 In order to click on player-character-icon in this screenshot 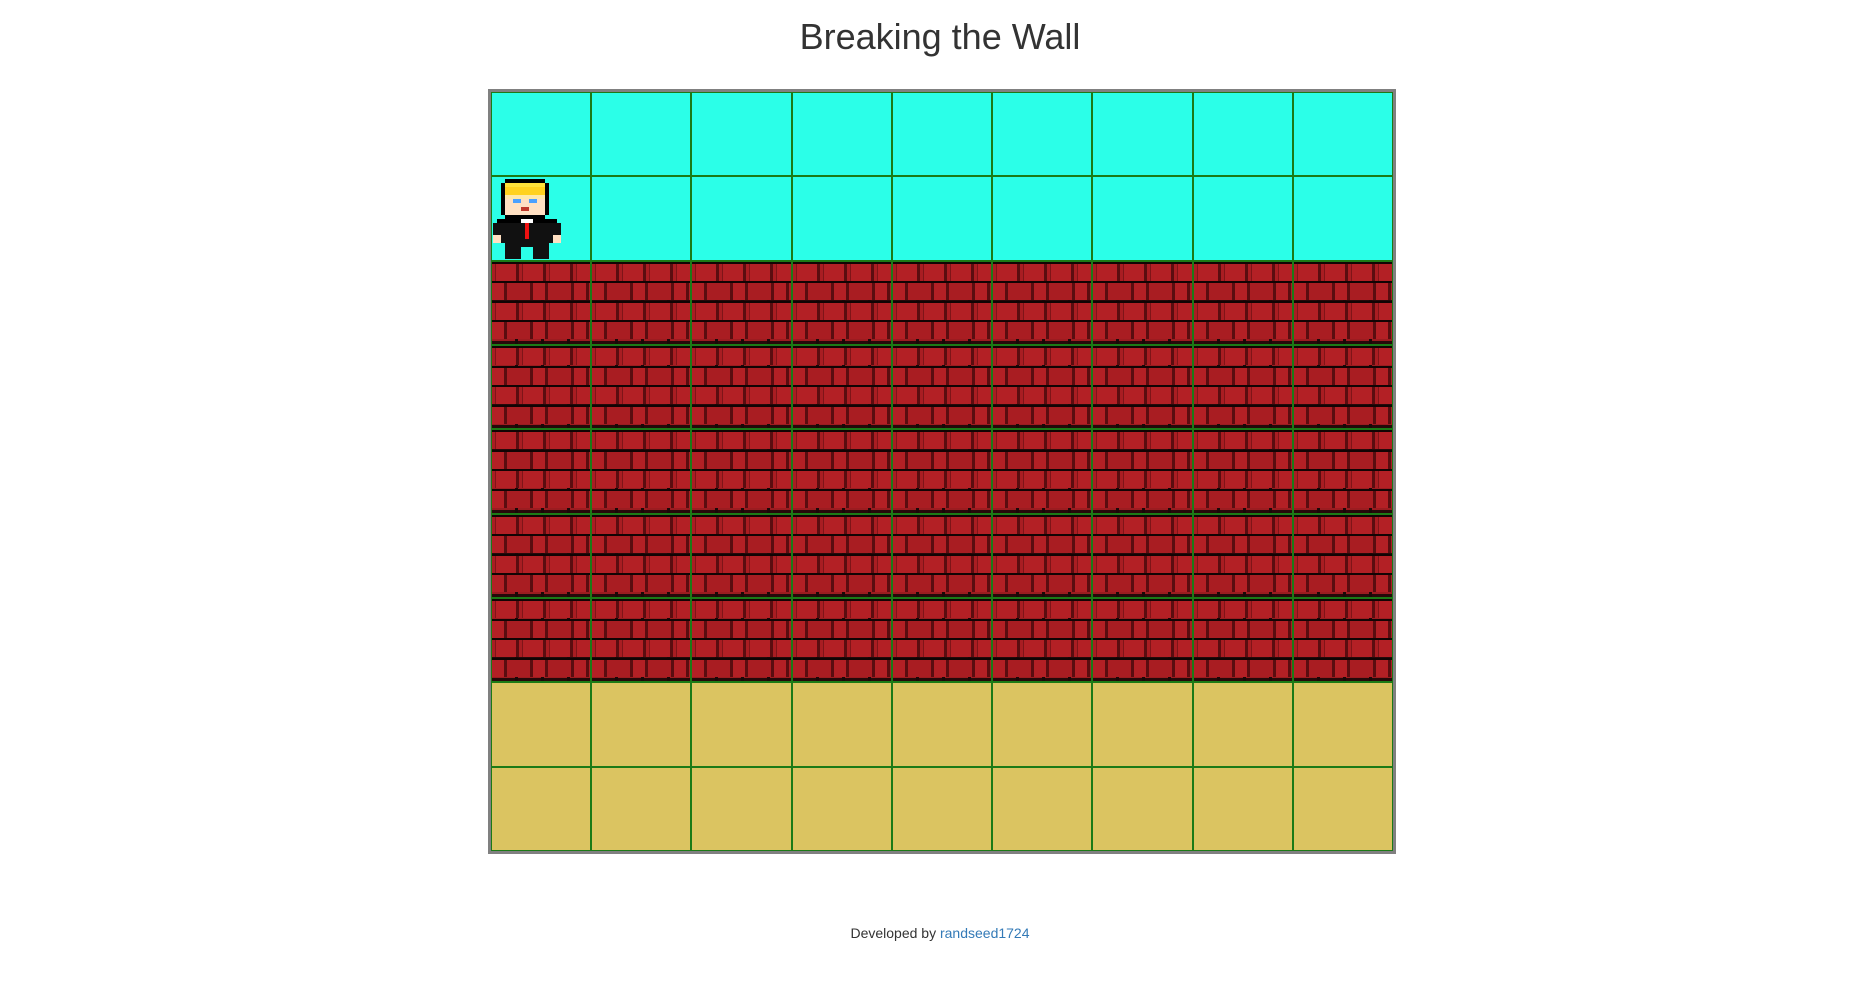, I will do `click(527, 219)`.